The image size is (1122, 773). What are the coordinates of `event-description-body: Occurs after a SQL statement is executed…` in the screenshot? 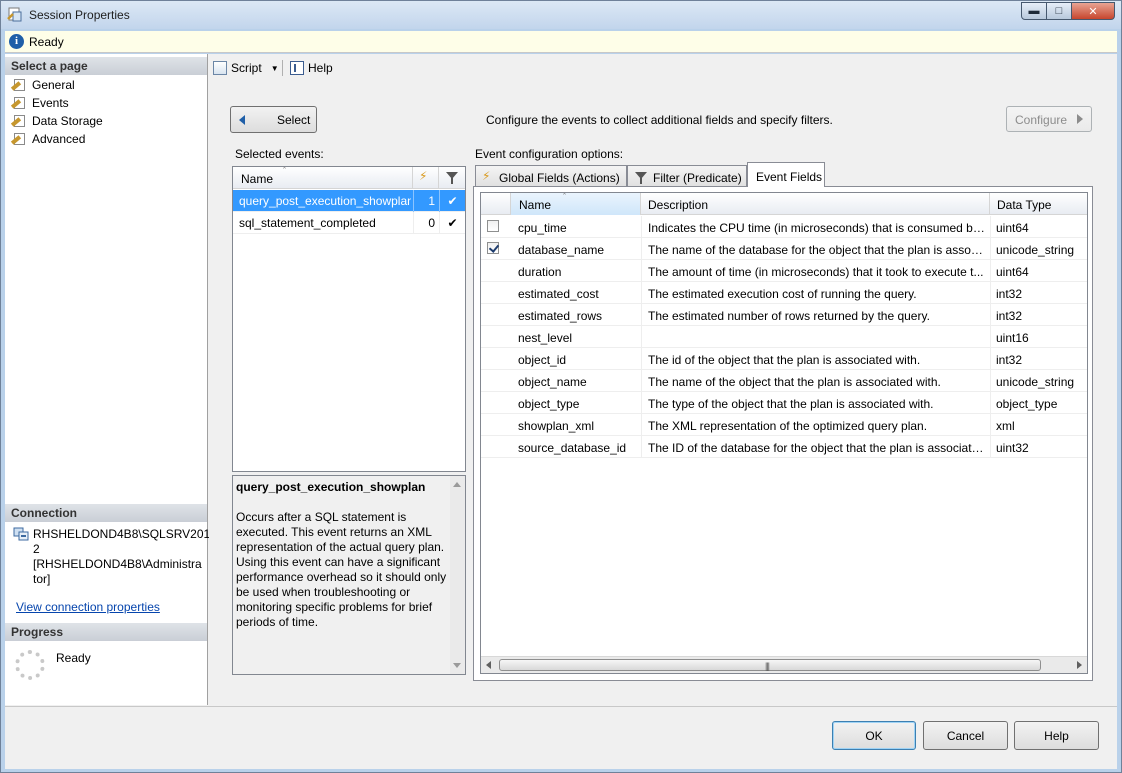 It's located at (341, 569).